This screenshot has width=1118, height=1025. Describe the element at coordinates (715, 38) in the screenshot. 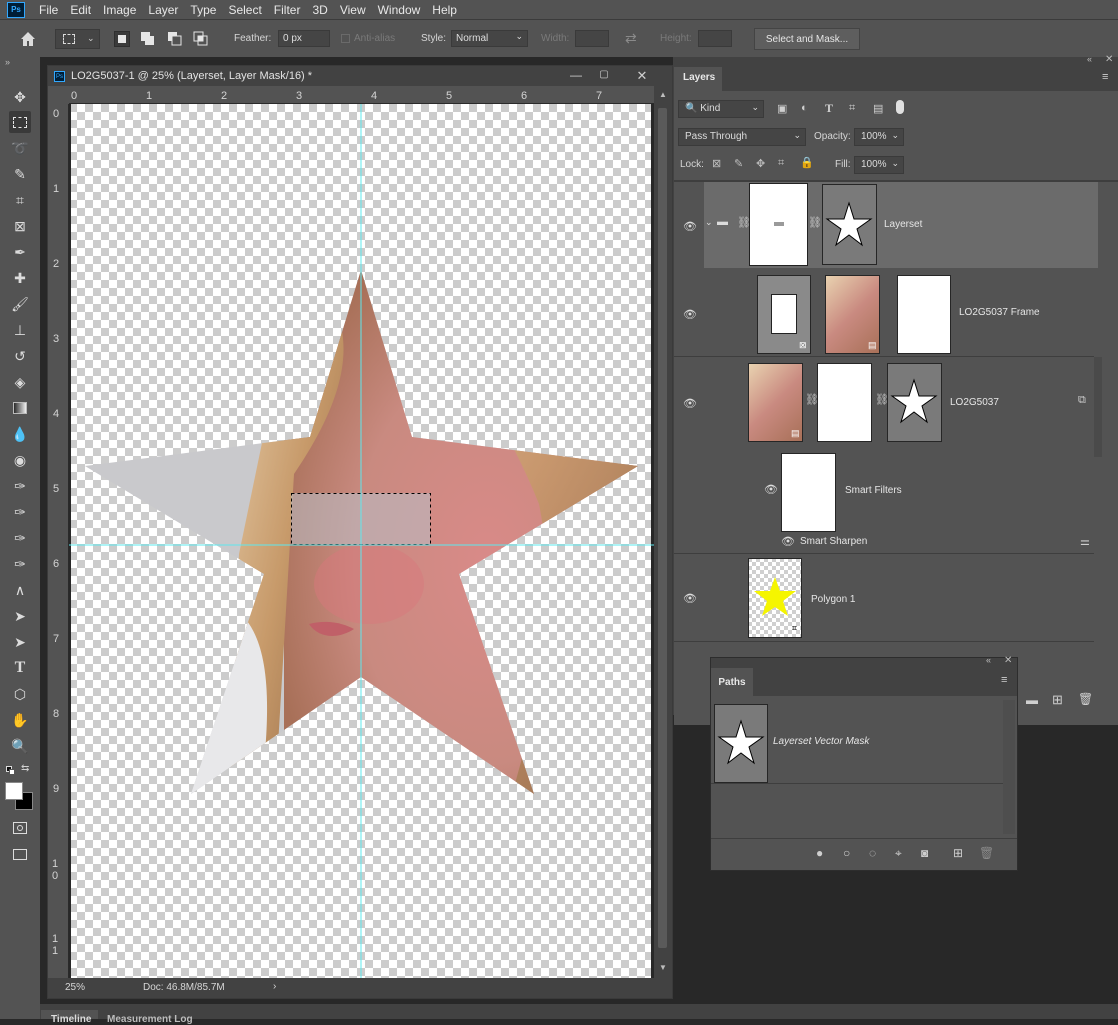

I see `height-field` at that location.